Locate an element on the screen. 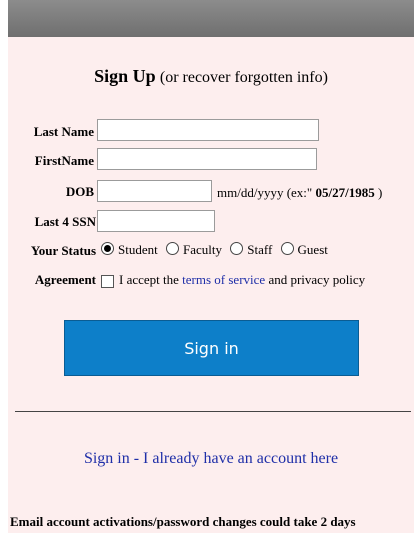 The height and width of the screenshot is (533, 414). terms-of-service-link: terms of service is located at coordinates (223, 279).